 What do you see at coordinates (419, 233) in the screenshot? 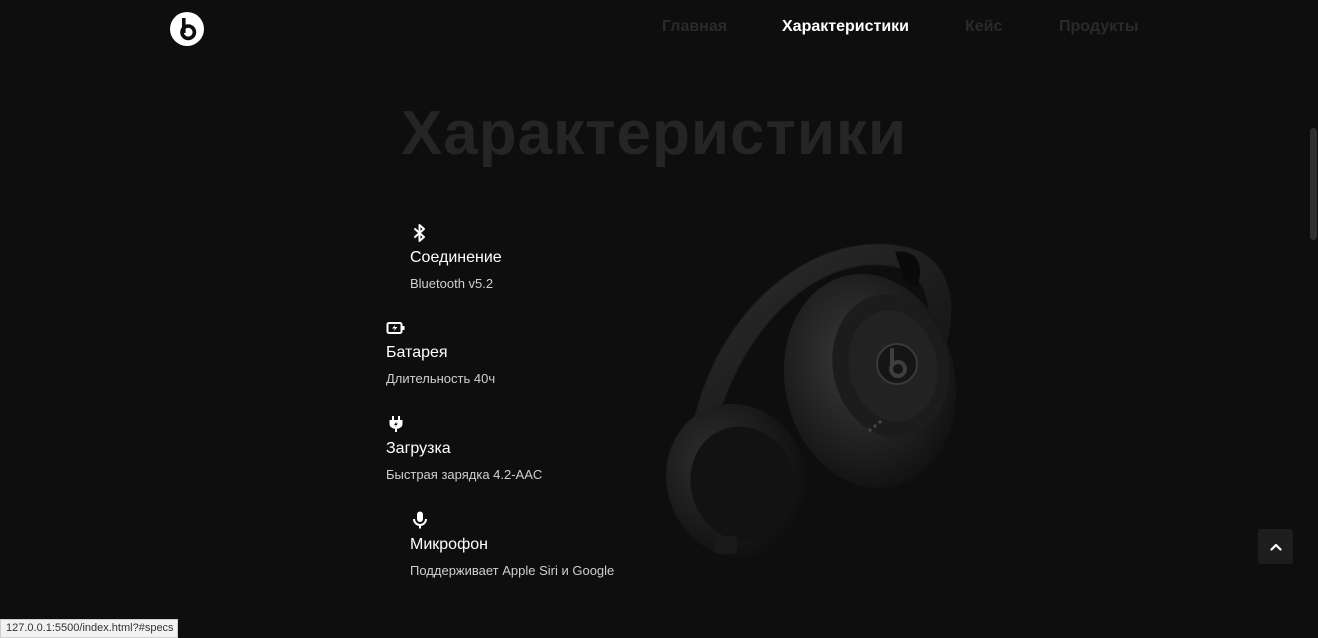
I see `bluetooth-icon` at bounding box center [419, 233].